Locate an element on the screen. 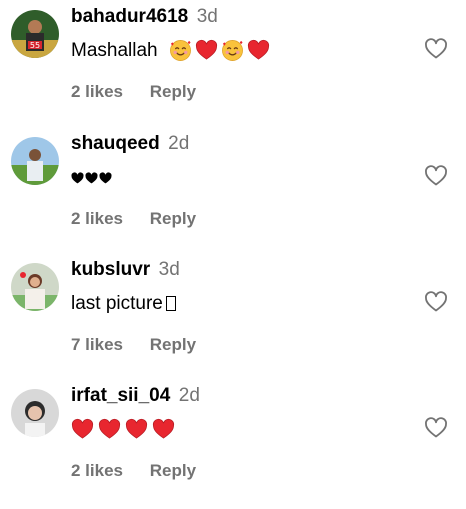 The image size is (466, 509). comment-header: irfat_sii_04 2d is located at coordinates (135, 399).